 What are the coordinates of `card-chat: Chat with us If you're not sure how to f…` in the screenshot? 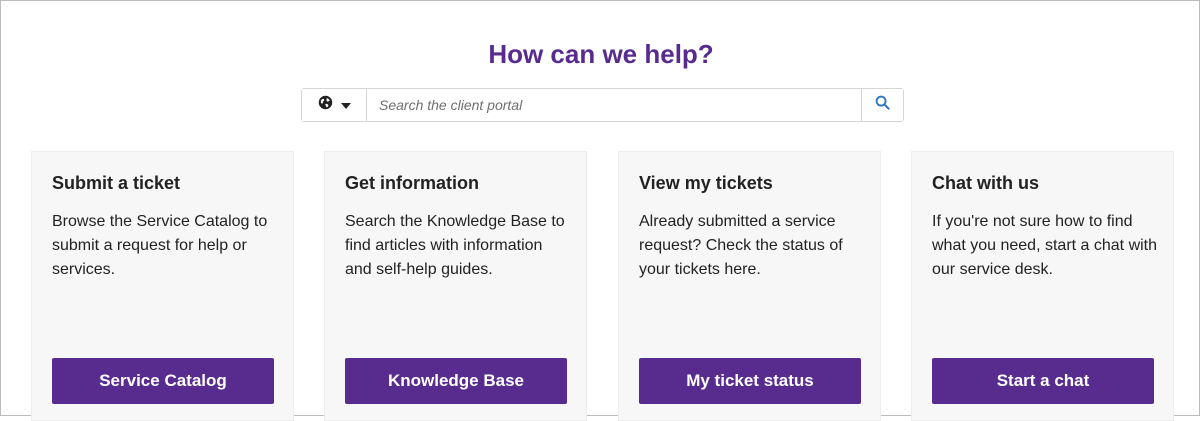 It's located at (1042, 286).